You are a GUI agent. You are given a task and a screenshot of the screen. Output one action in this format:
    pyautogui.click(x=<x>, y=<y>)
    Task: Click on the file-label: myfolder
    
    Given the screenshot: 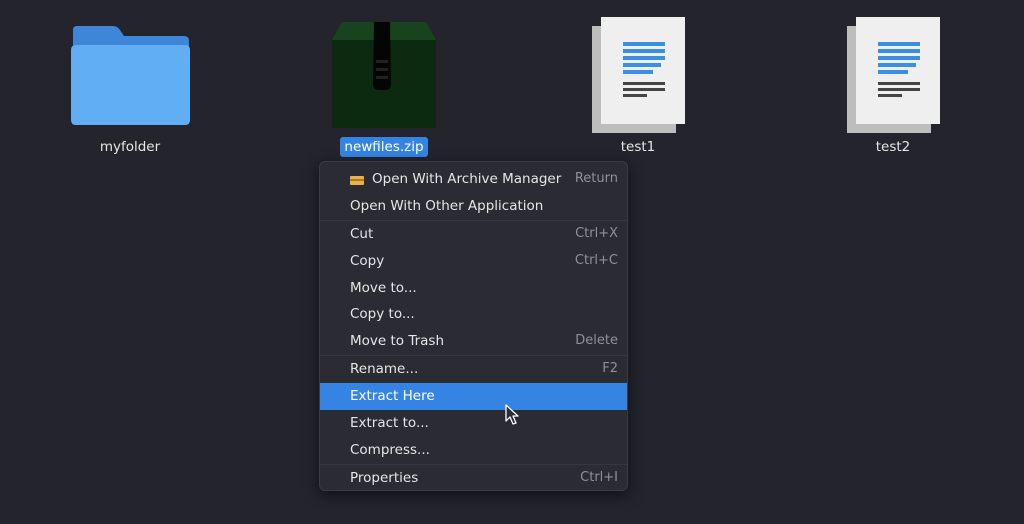 What is the action you would take?
    pyautogui.click(x=130, y=147)
    